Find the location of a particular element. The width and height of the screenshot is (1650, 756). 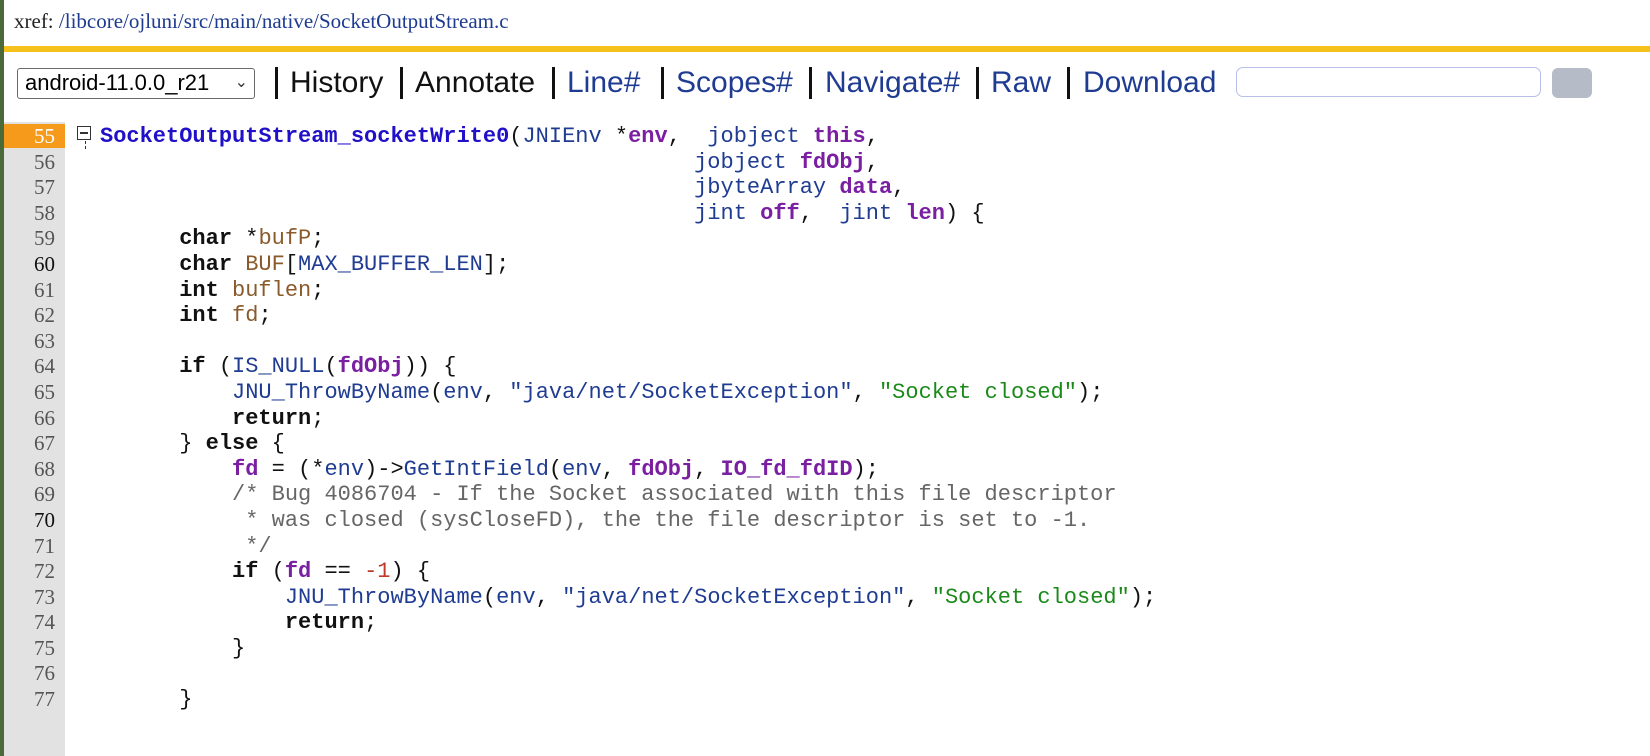

code-text: char BUF[MAX_BUFFER_LEN]; is located at coordinates (304, 265).